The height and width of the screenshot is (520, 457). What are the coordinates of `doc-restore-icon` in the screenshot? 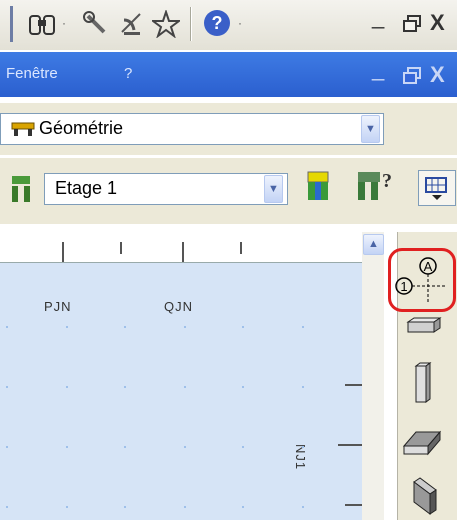 It's located at (412, 76).